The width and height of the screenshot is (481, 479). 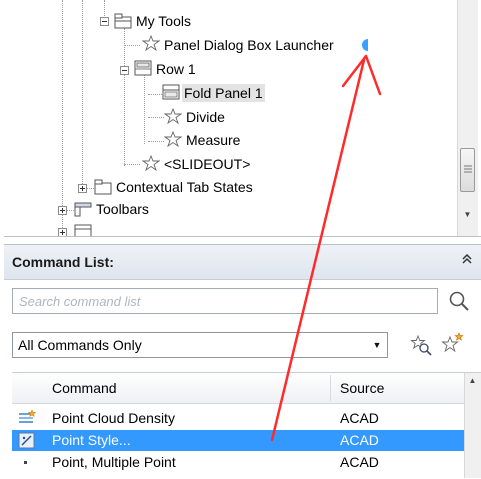 I want to click on table-row: Point Cloud Density ACAD, so click(x=238, y=418).